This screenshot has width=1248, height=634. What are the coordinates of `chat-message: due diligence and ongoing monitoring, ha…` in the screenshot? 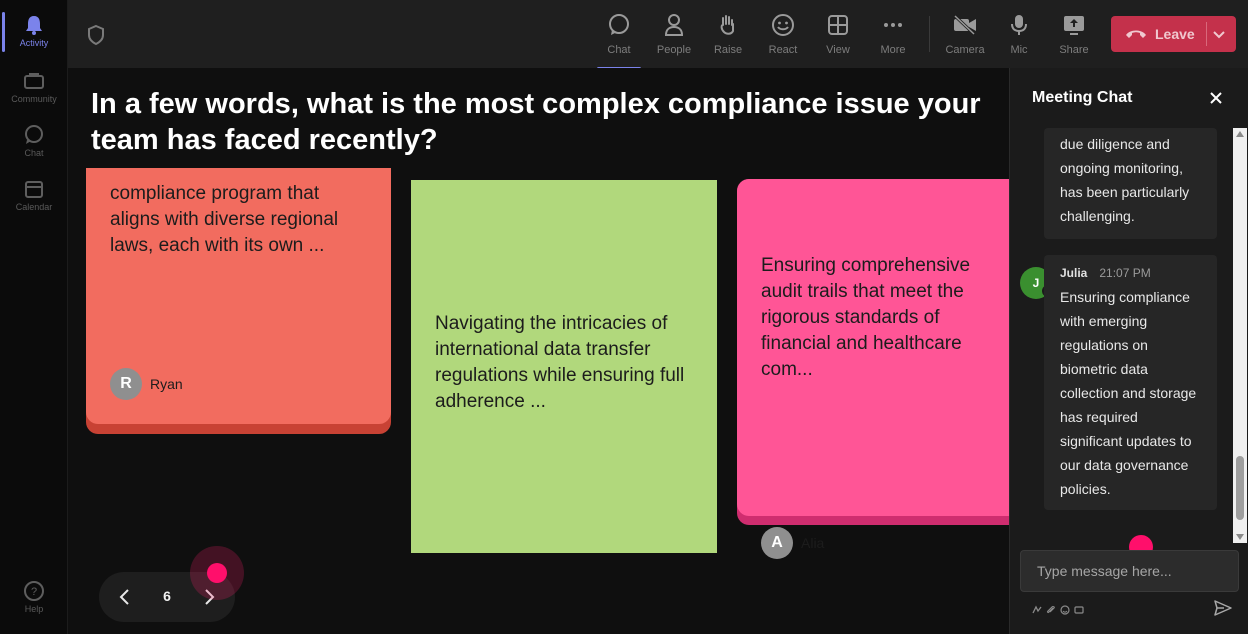 It's located at (1130, 183).